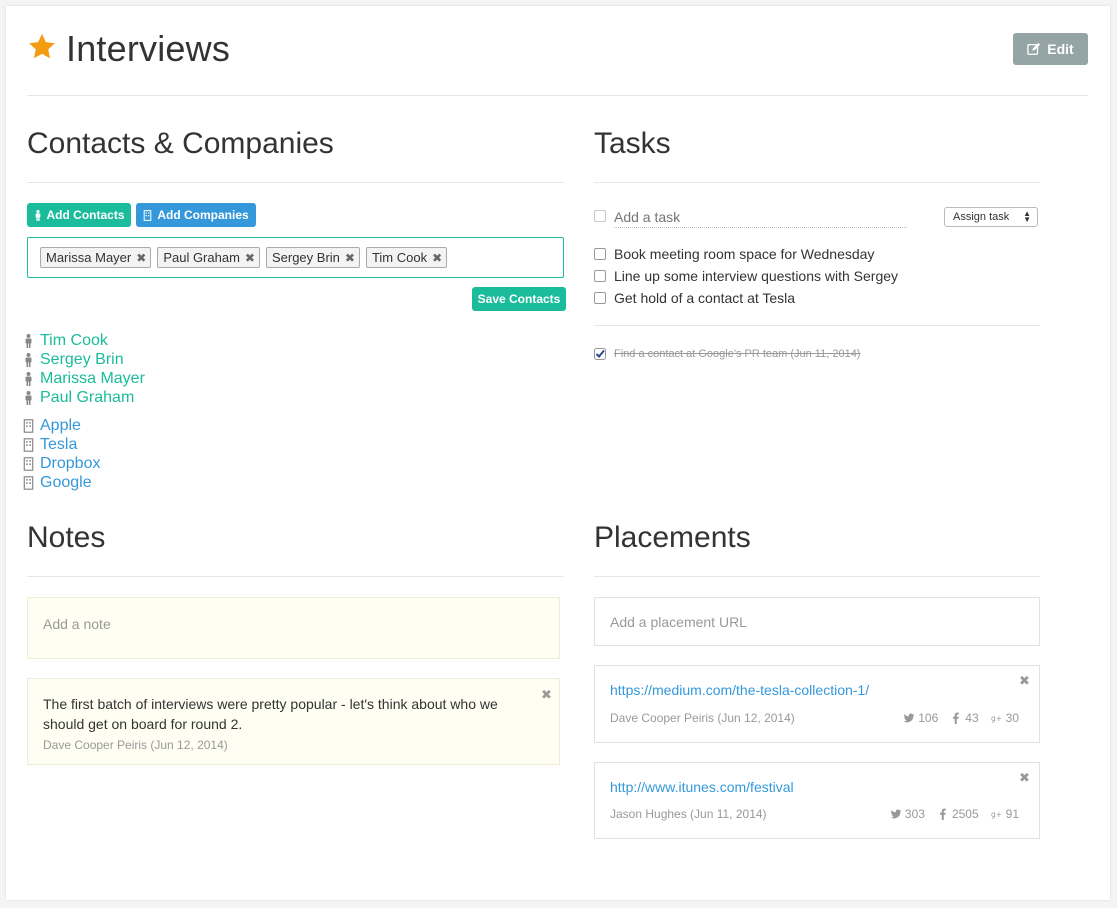 The image size is (1117, 908). I want to click on company-name: Dropbox, so click(70, 463).